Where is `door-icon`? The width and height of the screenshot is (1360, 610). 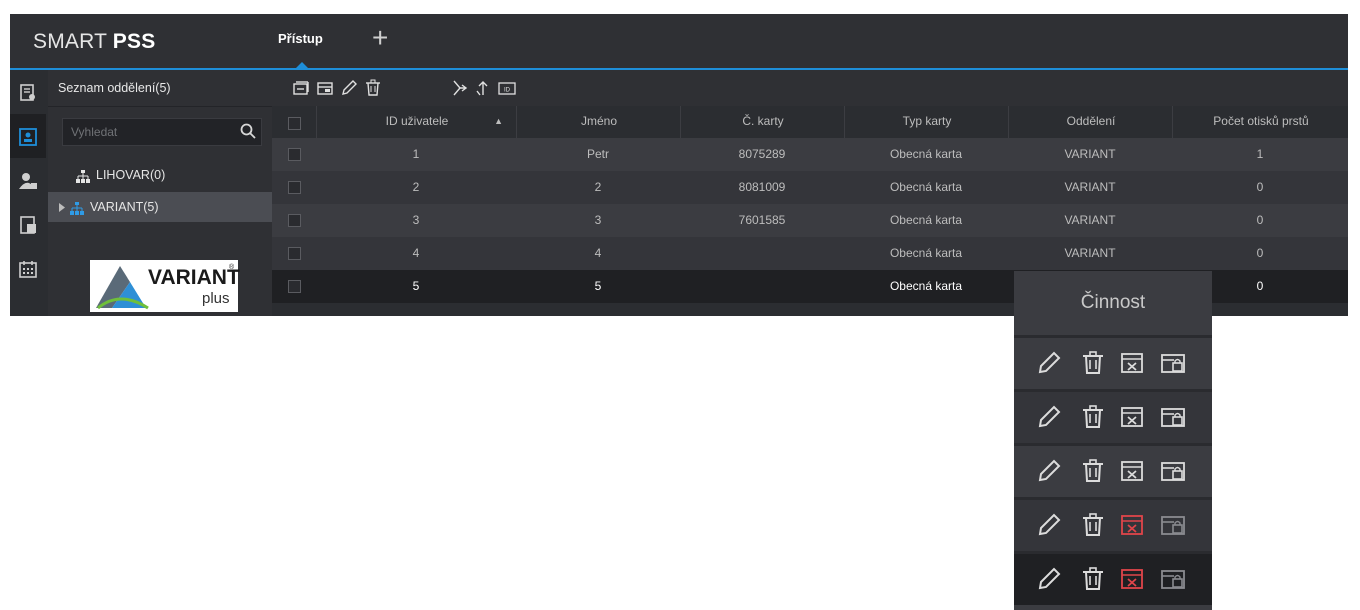
door-icon is located at coordinates (28, 225).